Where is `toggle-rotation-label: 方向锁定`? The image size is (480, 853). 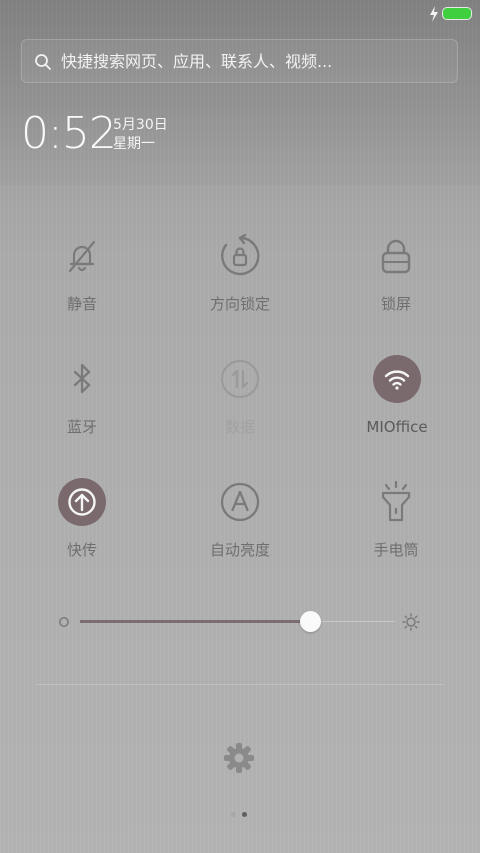 toggle-rotation-label: 方向锁定 is located at coordinates (239, 304).